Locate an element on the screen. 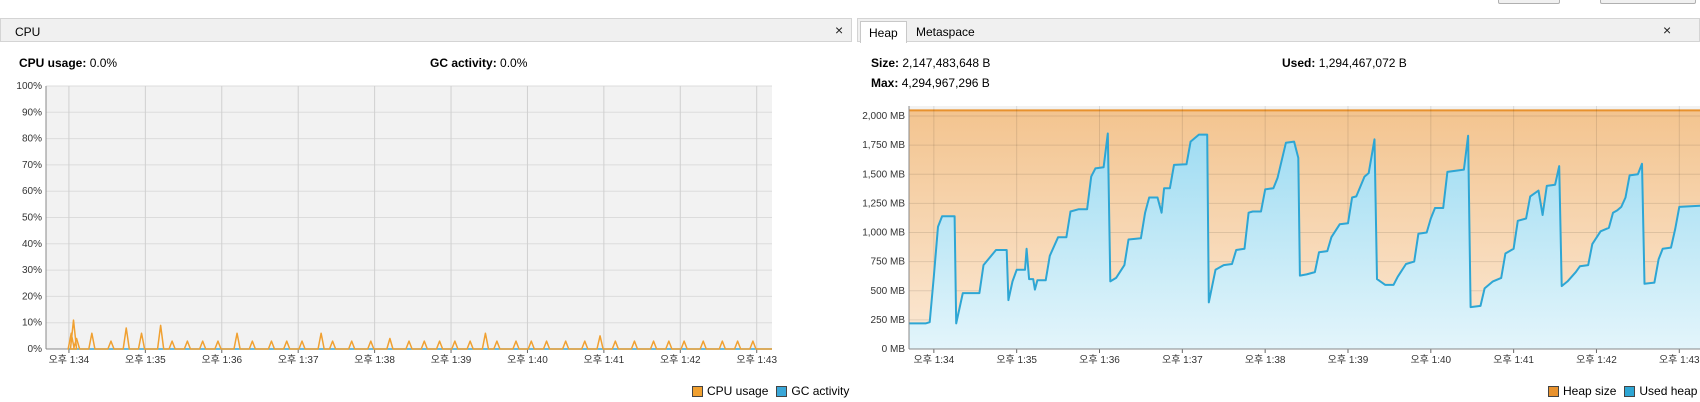 The width and height of the screenshot is (1700, 402). cpu-x-tick-label: 오후 1:41 is located at coordinates (604, 360).